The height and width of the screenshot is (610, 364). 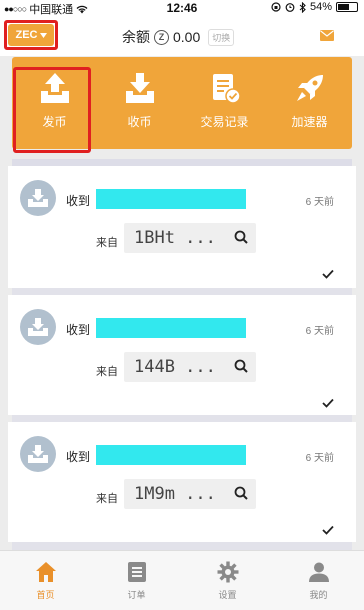 What do you see at coordinates (45, 572) in the screenshot?
I see `home-icon` at bounding box center [45, 572].